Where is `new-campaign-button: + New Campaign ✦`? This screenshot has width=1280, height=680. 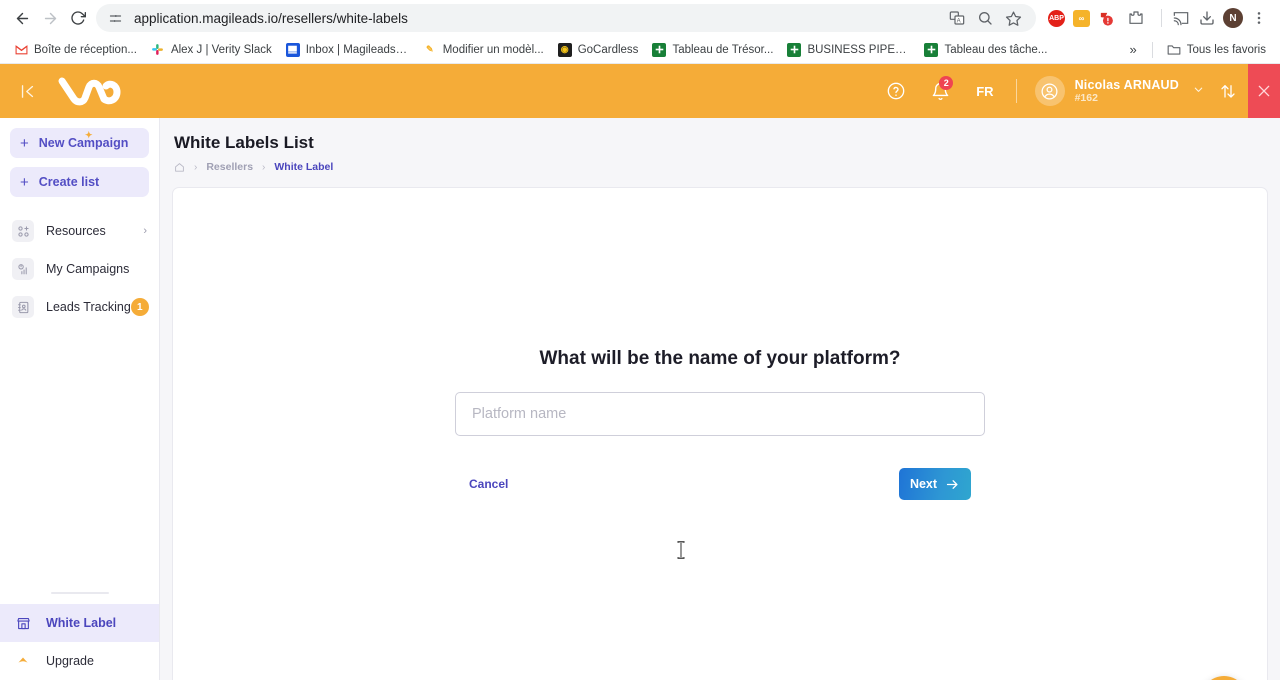
new-campaign-button: + New Campaign ✦ is located at coordinates (79, 143).